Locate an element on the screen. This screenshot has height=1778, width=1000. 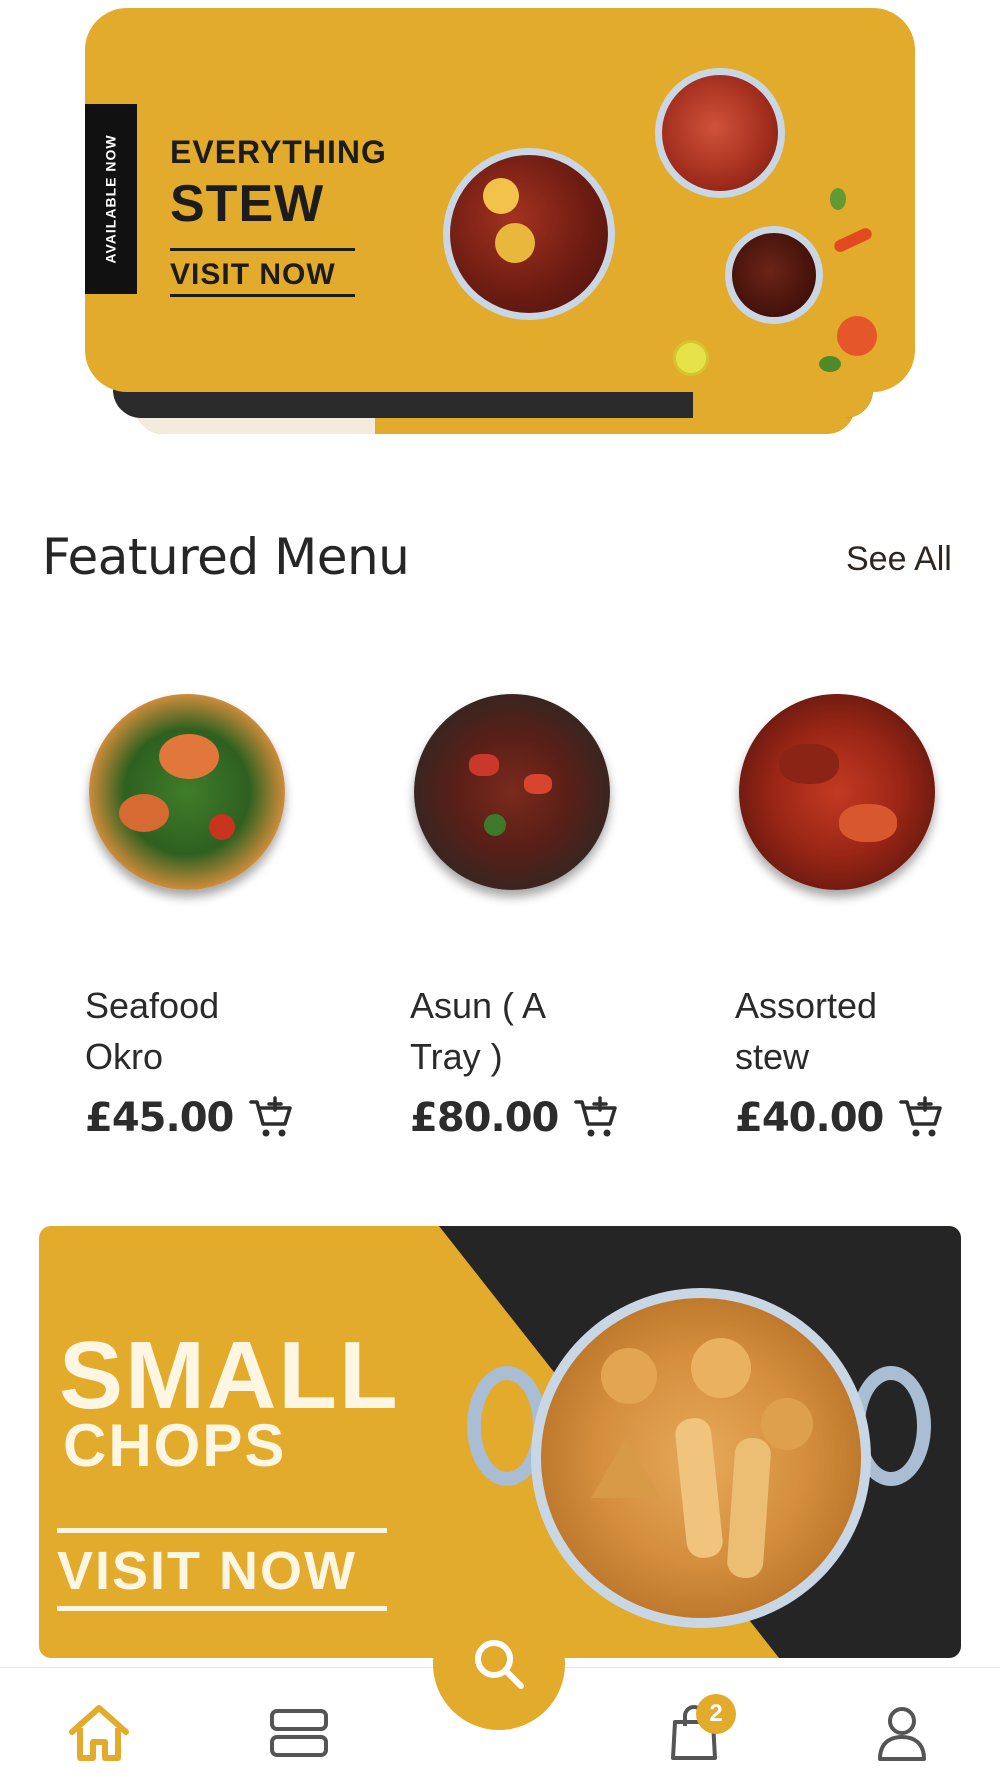
pepper-image is located at coordinates (853, 240).